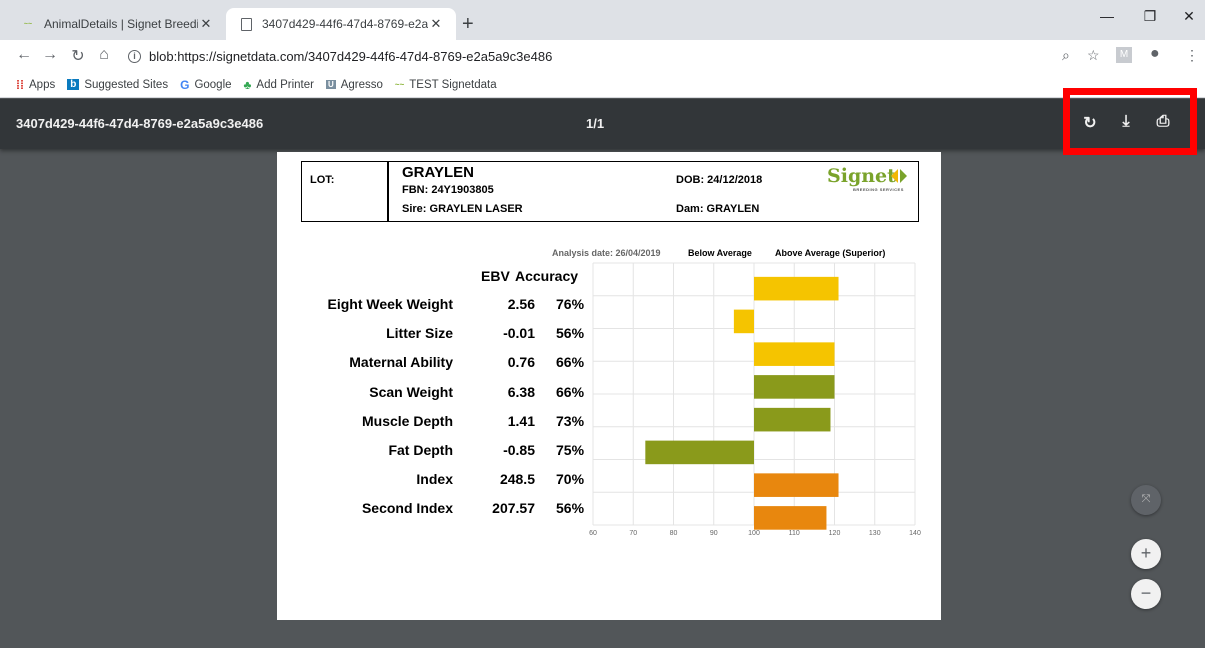  I want to click on zoom-out-button: −, so click(1146, 594).